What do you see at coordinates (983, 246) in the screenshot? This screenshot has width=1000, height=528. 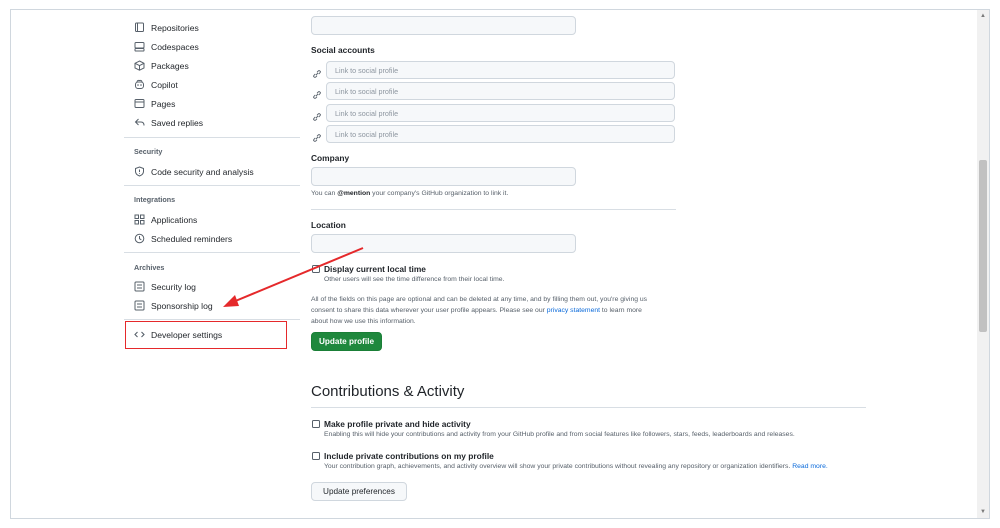 I see `scrollbar-thumb` at bounding box center [983, 246].